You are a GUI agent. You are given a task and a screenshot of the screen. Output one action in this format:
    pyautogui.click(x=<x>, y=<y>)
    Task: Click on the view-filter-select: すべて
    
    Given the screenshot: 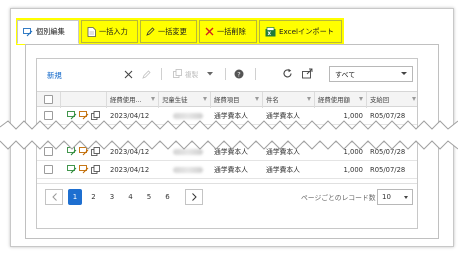 What is the action you would take?
    pyautogui.click(x=371, y=74)
    